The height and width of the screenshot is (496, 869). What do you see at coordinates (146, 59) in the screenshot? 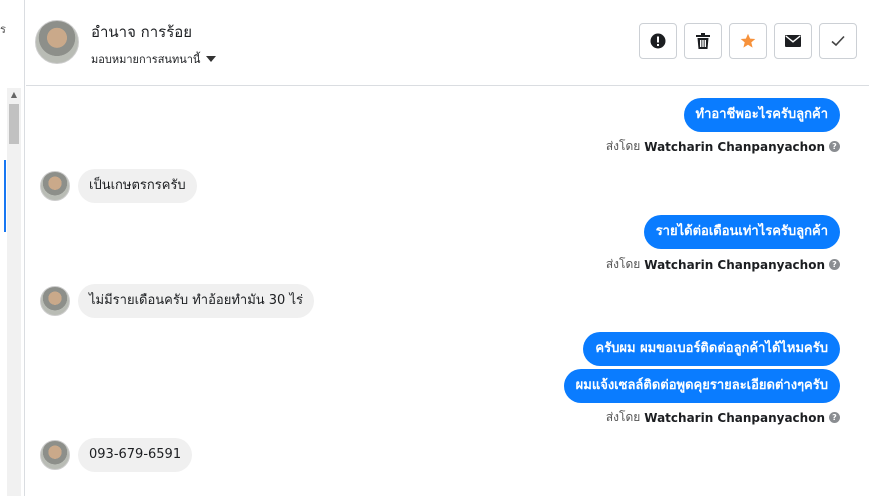
I see `assign-label: มอบหมายการสนทนานี้` at bounding box center [146, 59].